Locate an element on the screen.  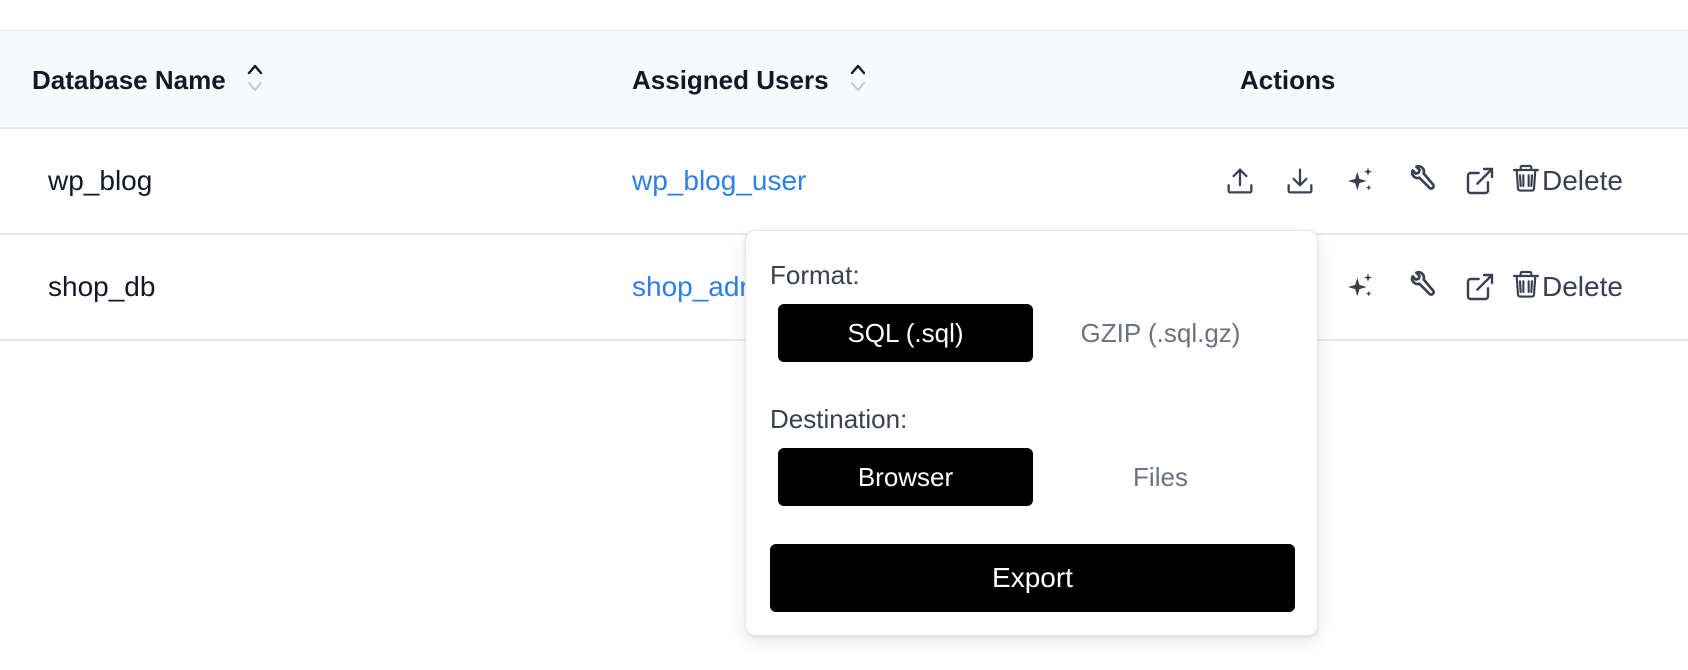
destination-option-files: Files is located at coordinates (1160, 477).